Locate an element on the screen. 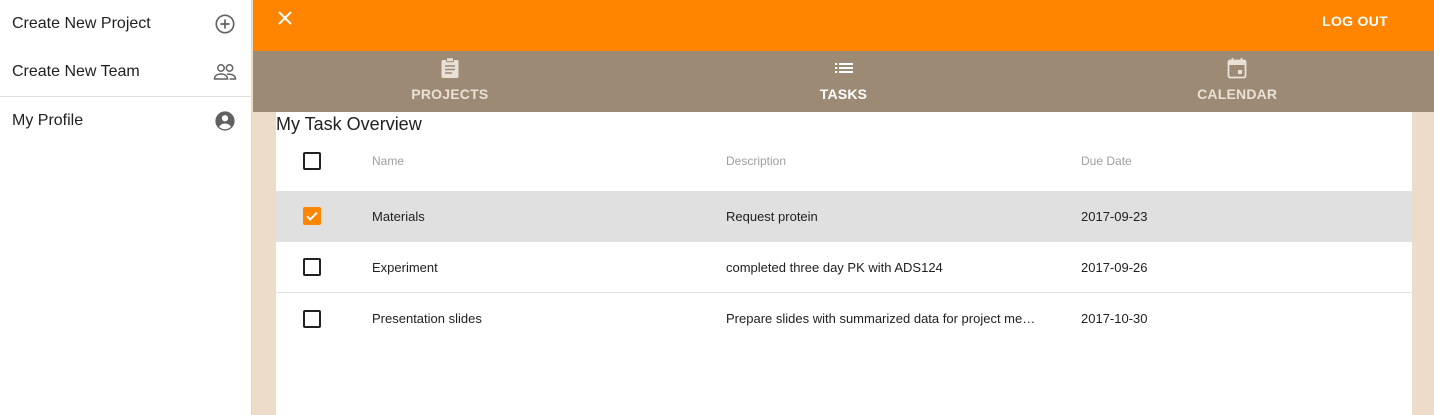 The width and height of the screenshot is (1434, 415). task-description-text: completed three day PK with ADS124 is located at coordinates (834, 267).